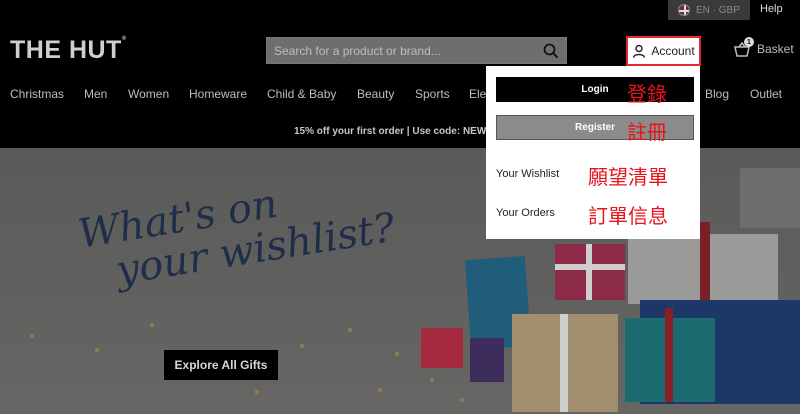 The width and height of the screenshot is (800, 414). Describe the element at coordinates (375, 94) in the screenshot. I see `nav-item-beauty: Beauty` at that location.